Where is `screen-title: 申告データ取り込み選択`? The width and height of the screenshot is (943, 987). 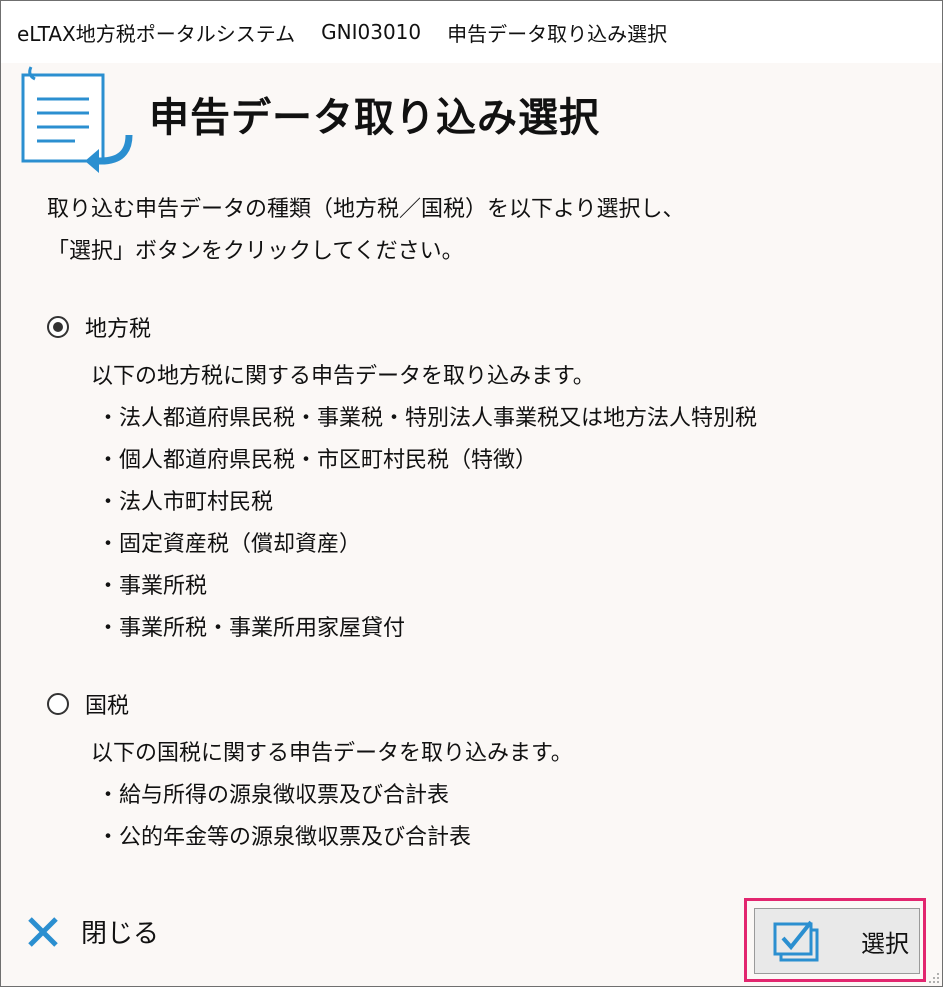
screen-title: 申告データ取り込み選択 is located at coordinates (557, 33).